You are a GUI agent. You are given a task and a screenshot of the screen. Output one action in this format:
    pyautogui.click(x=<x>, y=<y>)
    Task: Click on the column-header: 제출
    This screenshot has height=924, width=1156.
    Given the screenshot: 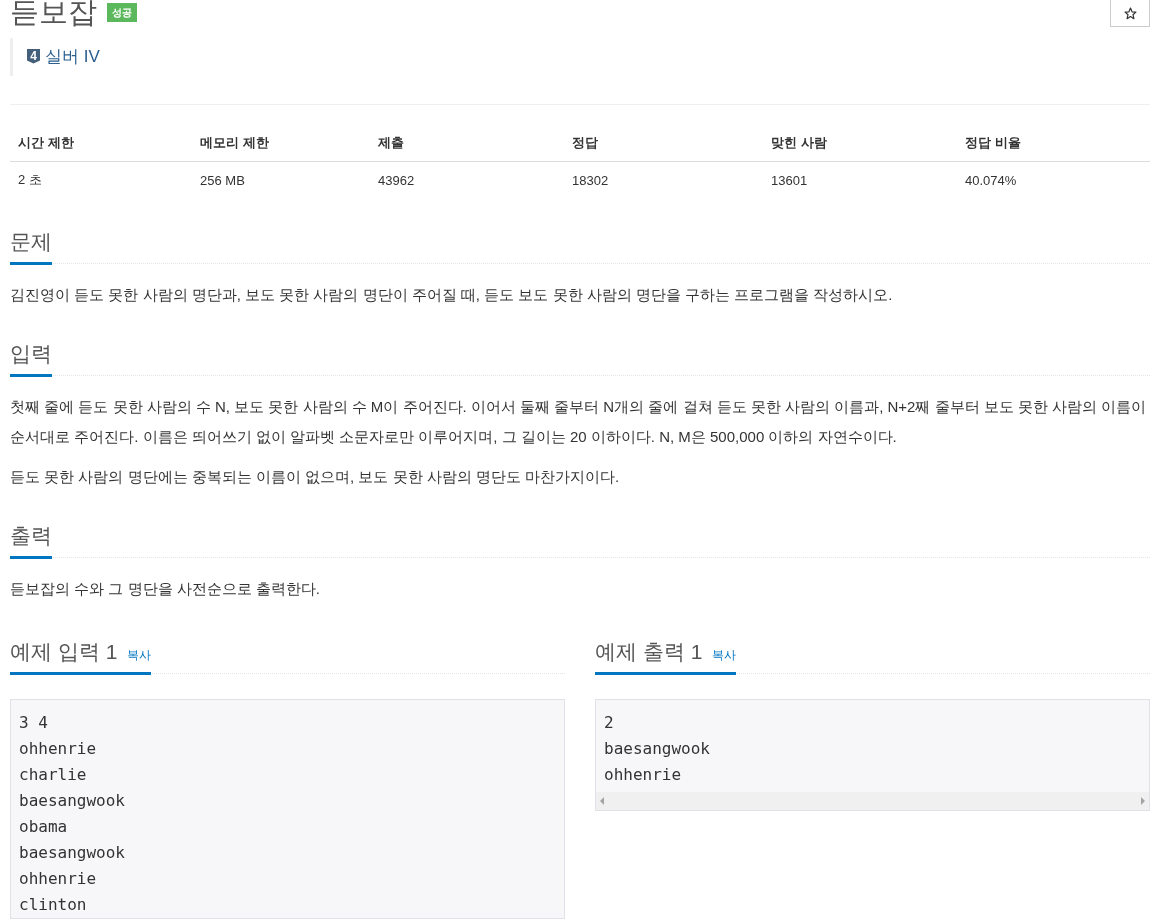 What is the action you would take?
    pyautogui.click(x=467, y=143)
    